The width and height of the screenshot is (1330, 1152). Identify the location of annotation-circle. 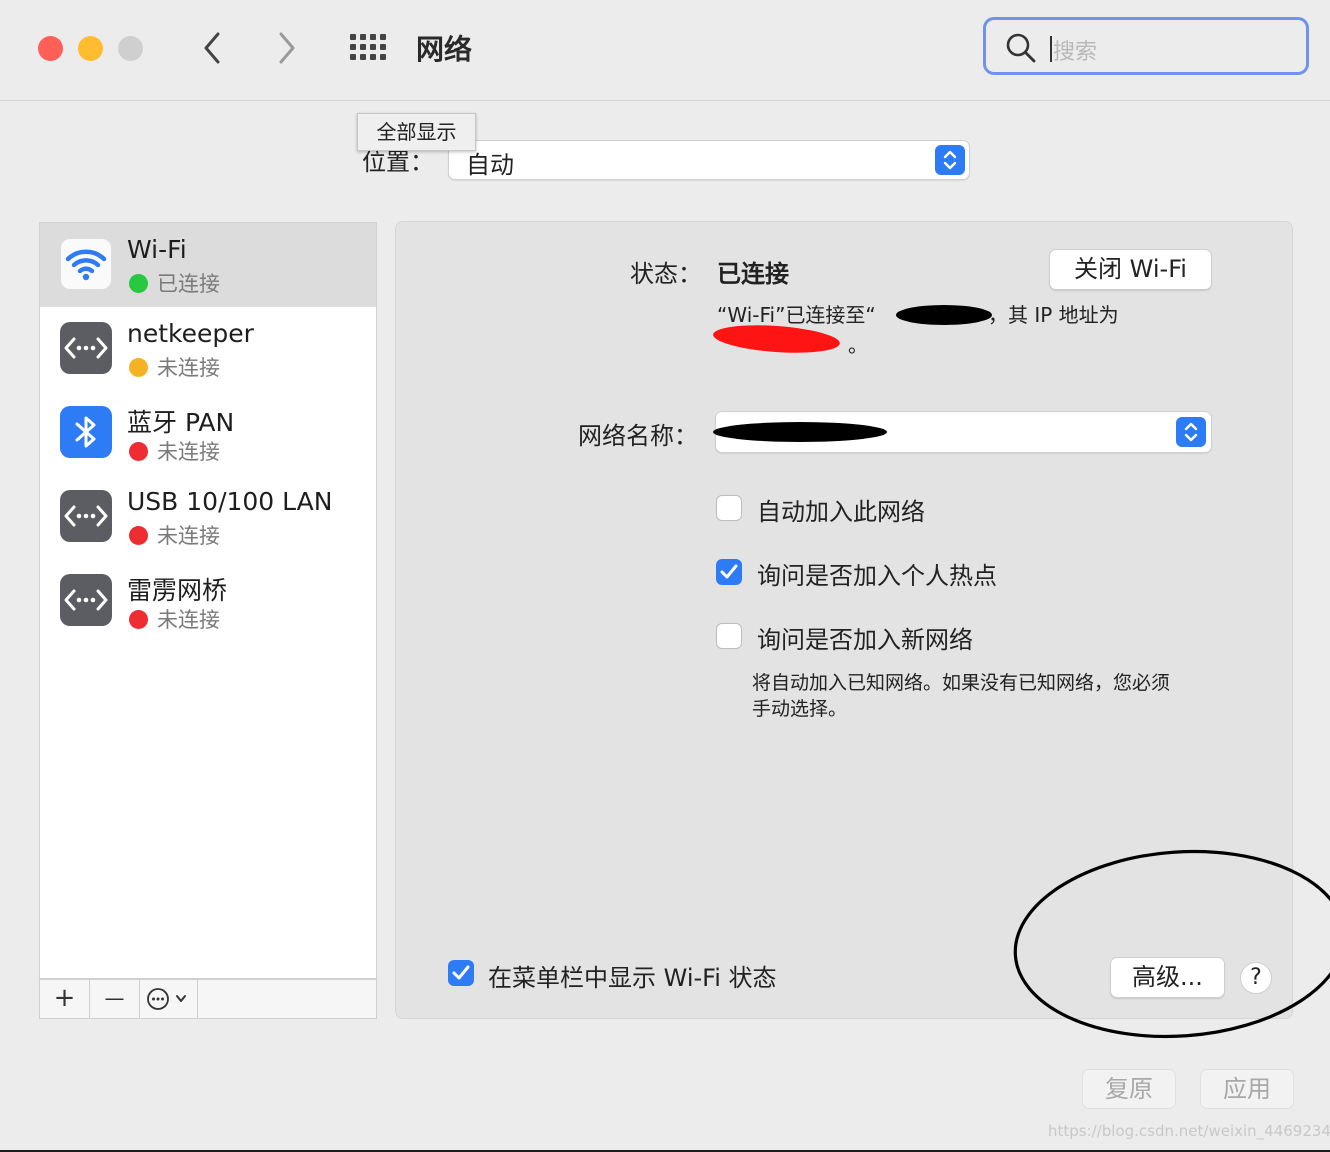
(1171, 944).